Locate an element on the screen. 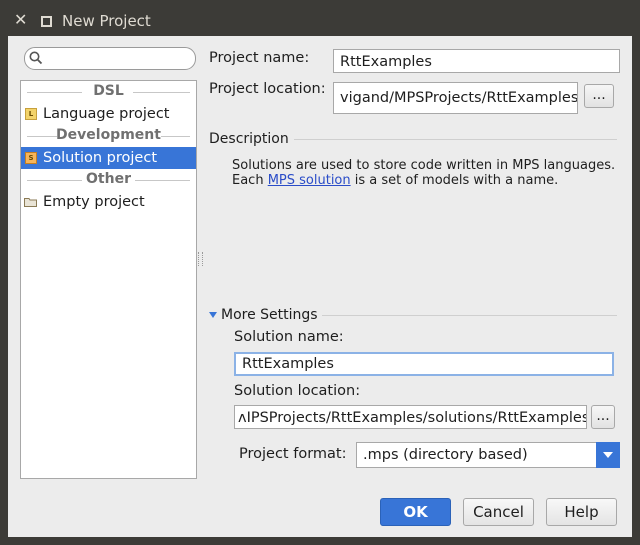 The width and height of the screenshot is (640, 545). solution-name-label: Solution name: is located at coordinates (289, 337).